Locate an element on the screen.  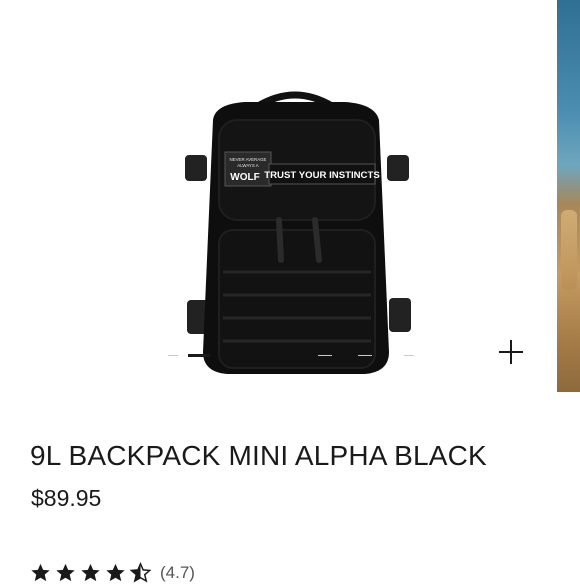
product-rating: (4.7) is located at coordinates (112, 573).